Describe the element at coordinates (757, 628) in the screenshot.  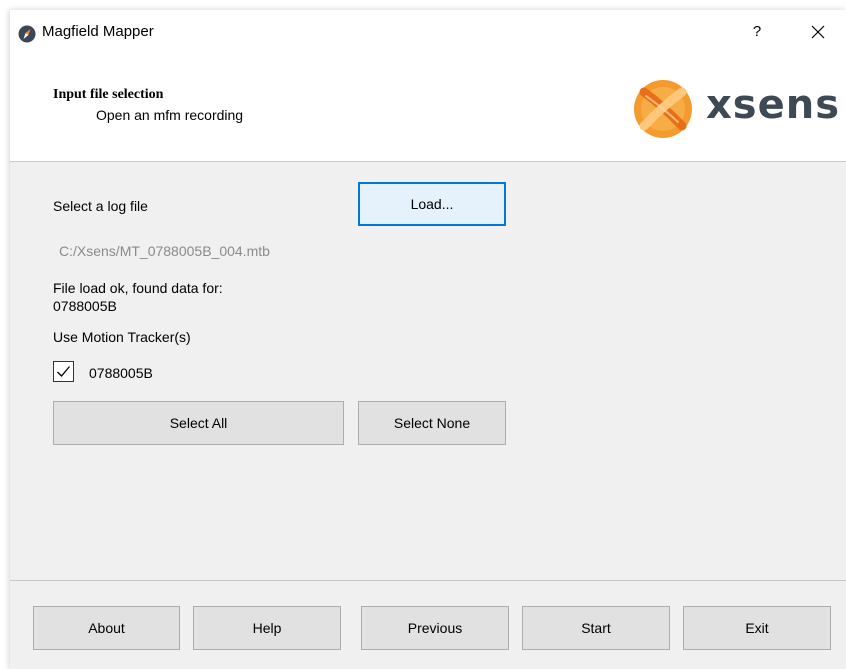
I see `exit-button: Exit` at that location.